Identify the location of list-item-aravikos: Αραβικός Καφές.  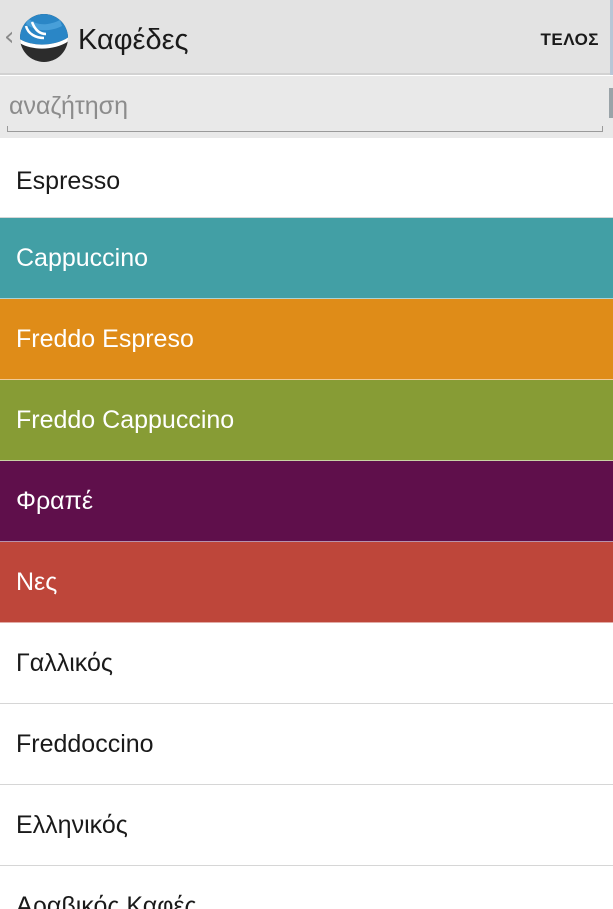
(306, 887).